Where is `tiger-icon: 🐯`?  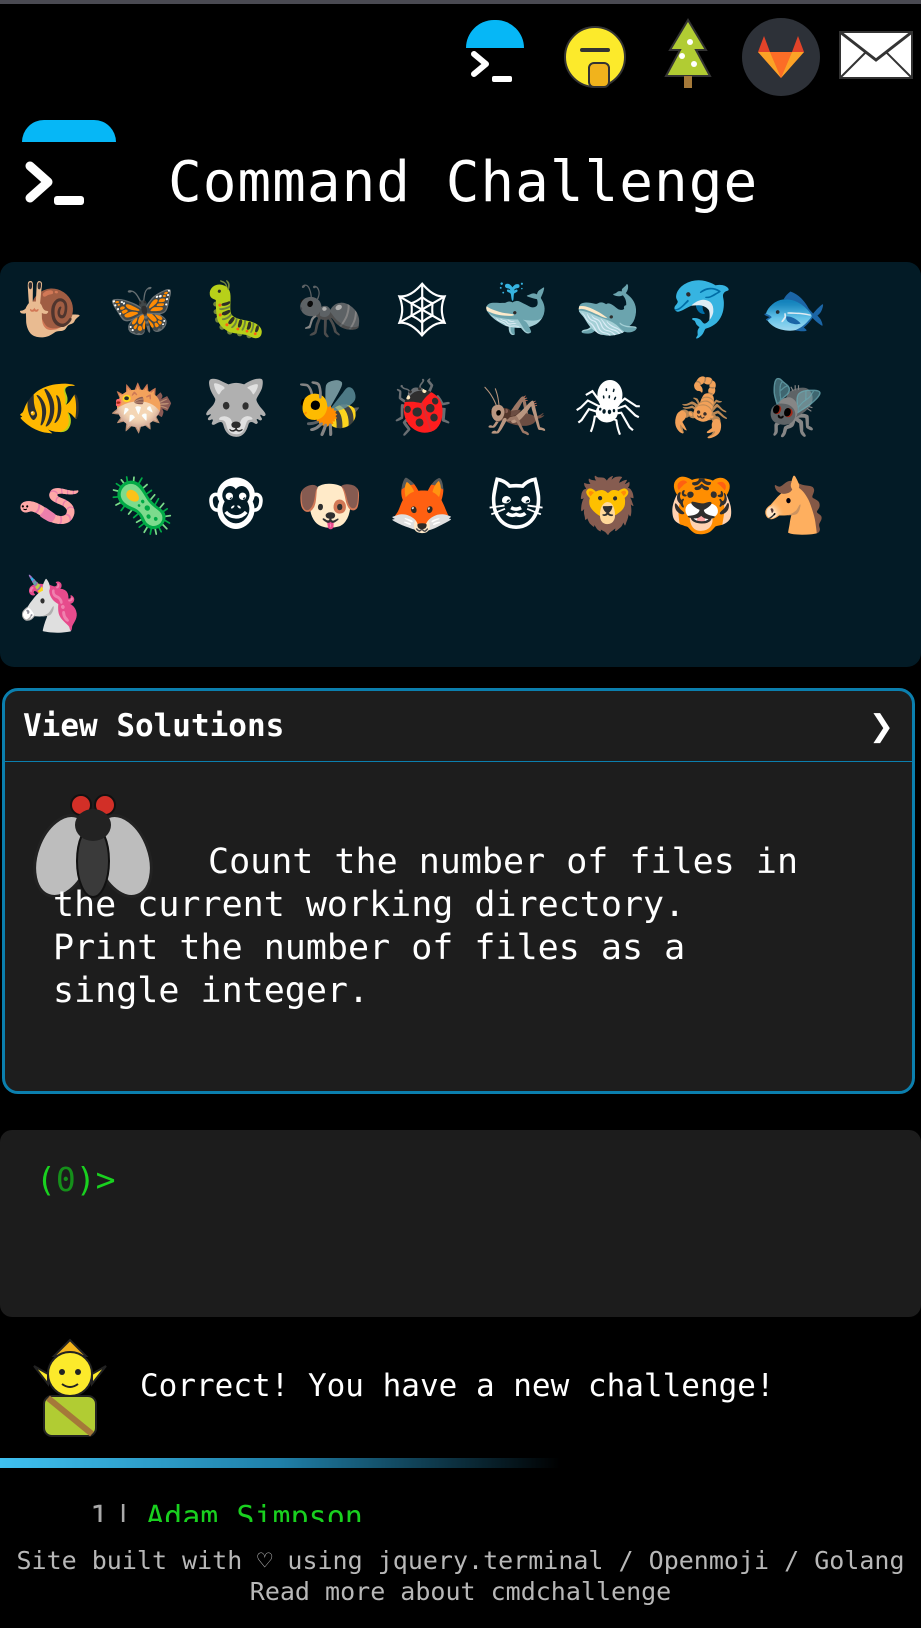 tiger-icon: 🐯 is located at coordinates (702, 506).